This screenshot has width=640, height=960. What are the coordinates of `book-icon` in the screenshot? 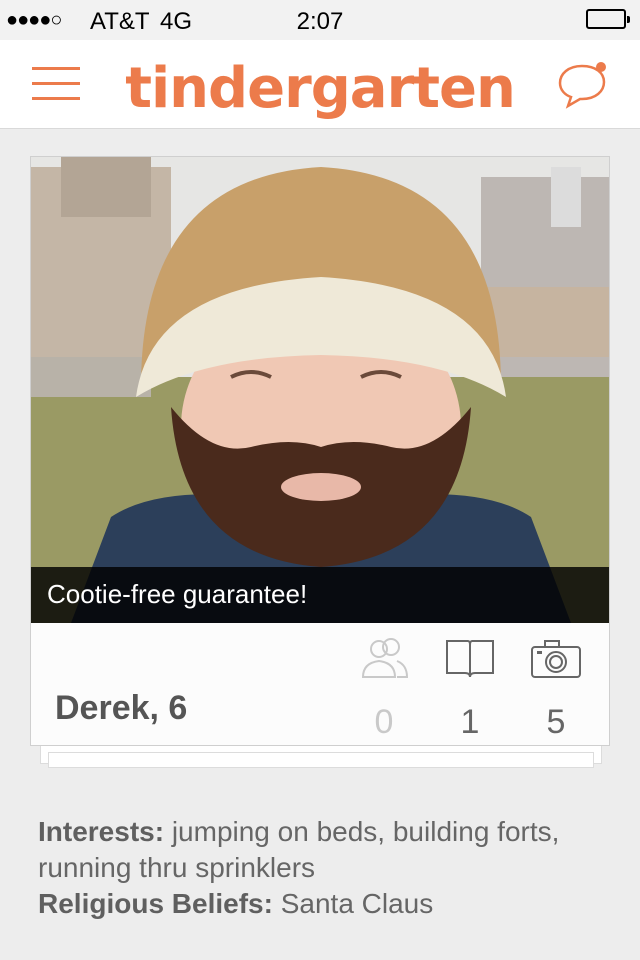 It's located at (470, 659).